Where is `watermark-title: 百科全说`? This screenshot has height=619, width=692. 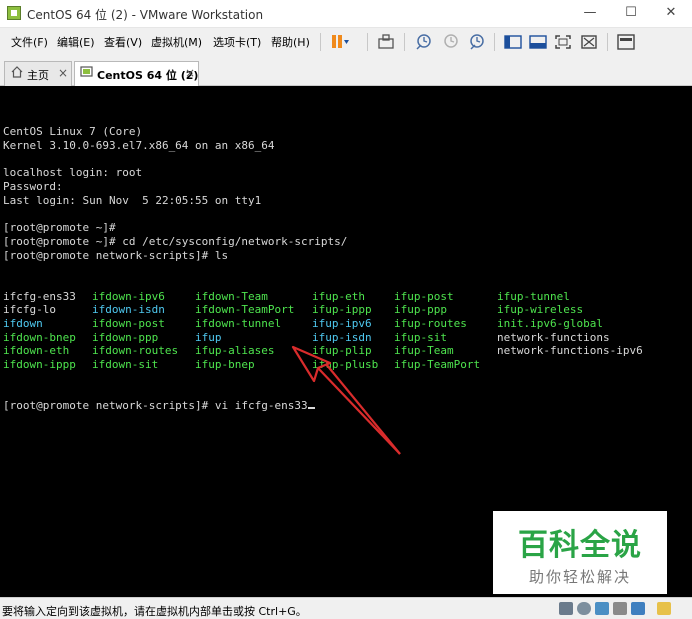 watermark-title: 百科全说 is located at coordinates (580, 545).